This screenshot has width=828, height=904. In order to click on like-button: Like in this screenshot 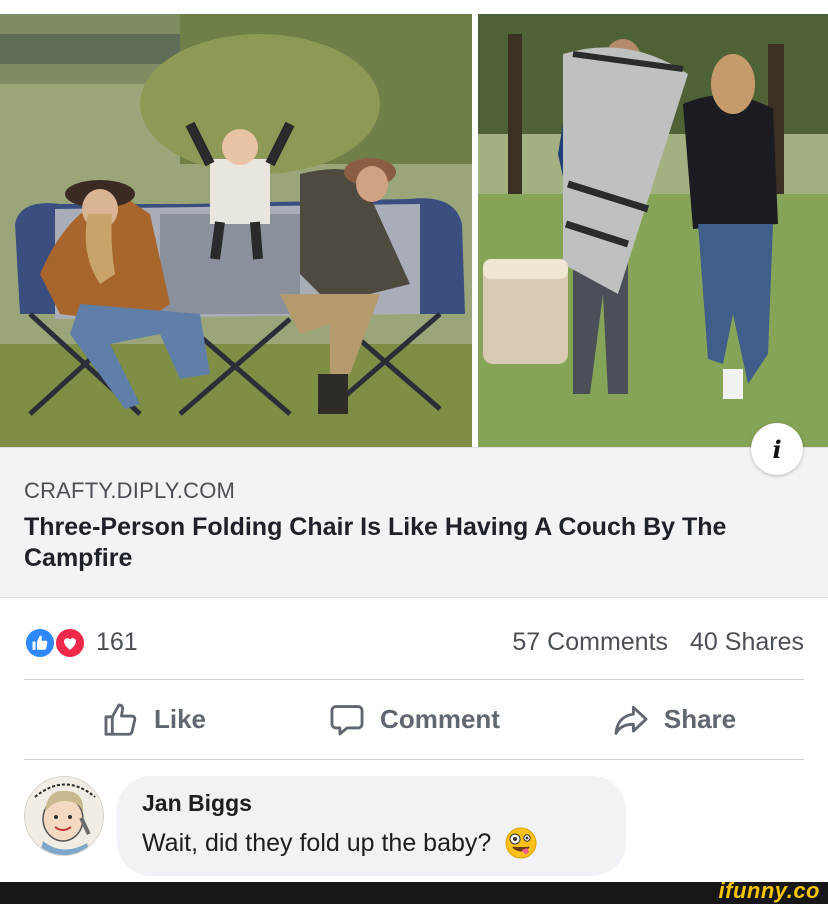, I will do `click(154, 719)`.